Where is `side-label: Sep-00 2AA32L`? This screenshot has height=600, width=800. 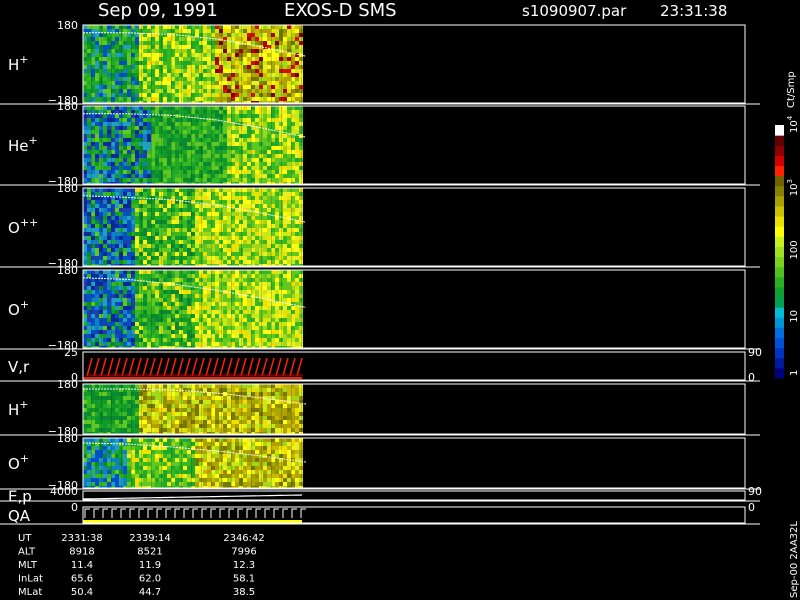 side-label: Sep-00 2AA32L is located at coordinates (794, 559).